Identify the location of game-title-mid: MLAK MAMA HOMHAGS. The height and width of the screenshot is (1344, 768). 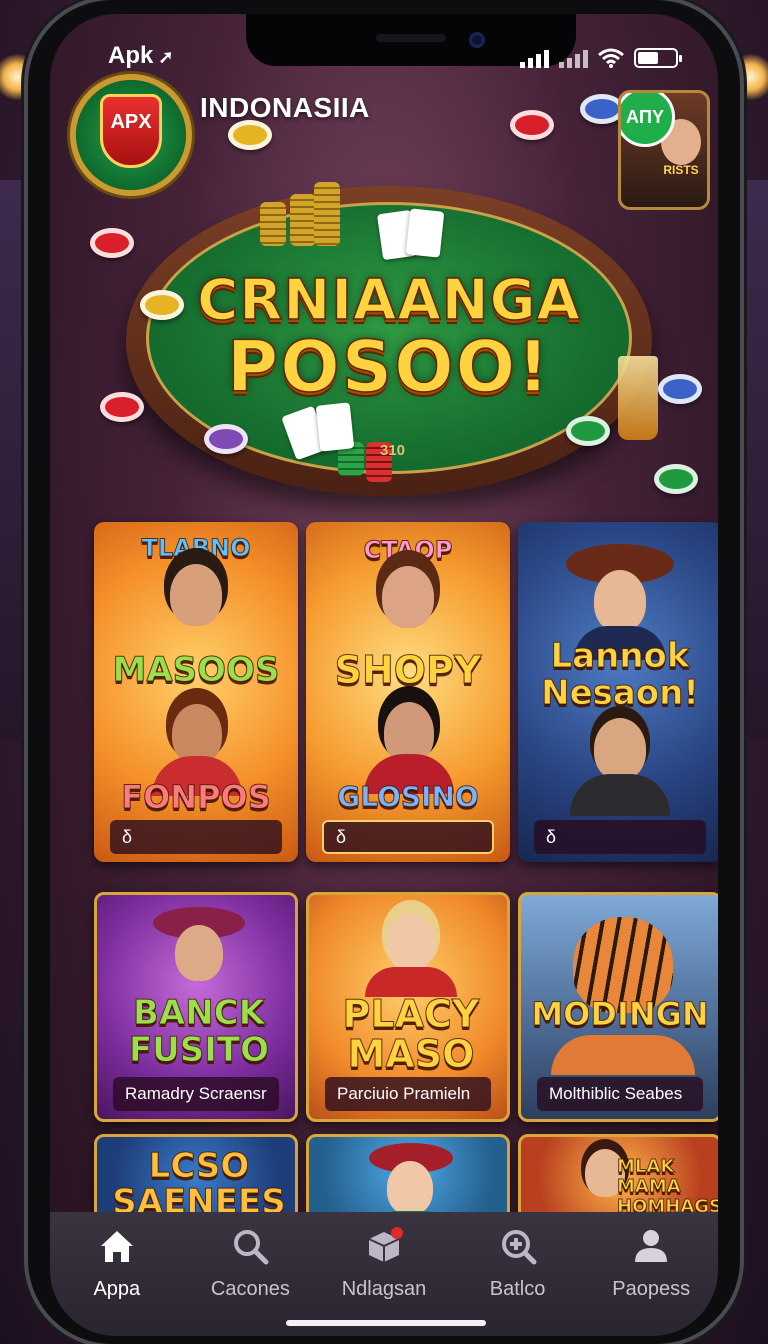
(668, 1186).